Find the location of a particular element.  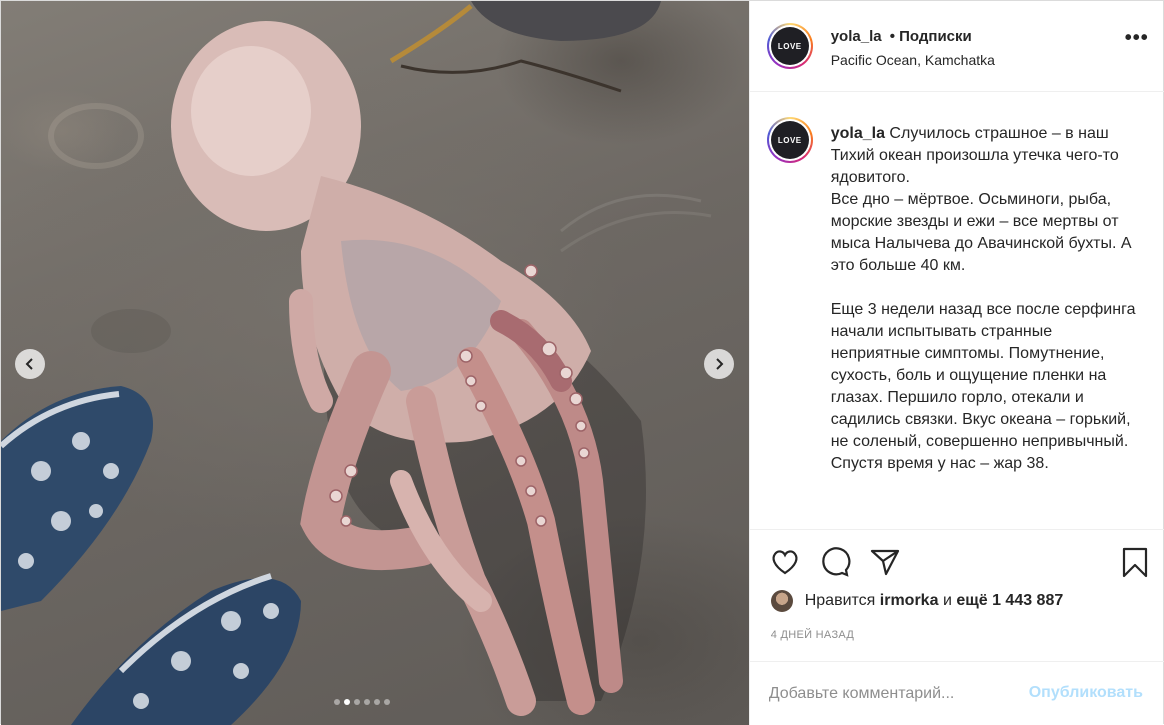

comment-form: Опубликовать is located at coordinates (956, 693).